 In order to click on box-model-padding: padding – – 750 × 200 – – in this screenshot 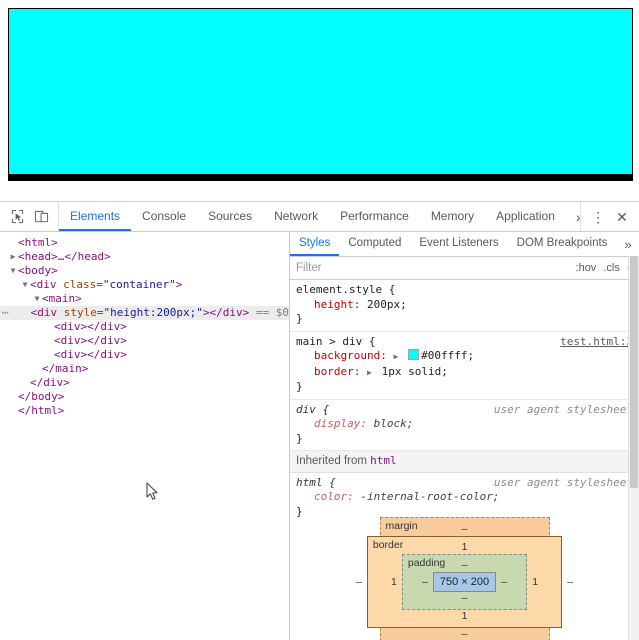, I will do `click(464, 582)`.